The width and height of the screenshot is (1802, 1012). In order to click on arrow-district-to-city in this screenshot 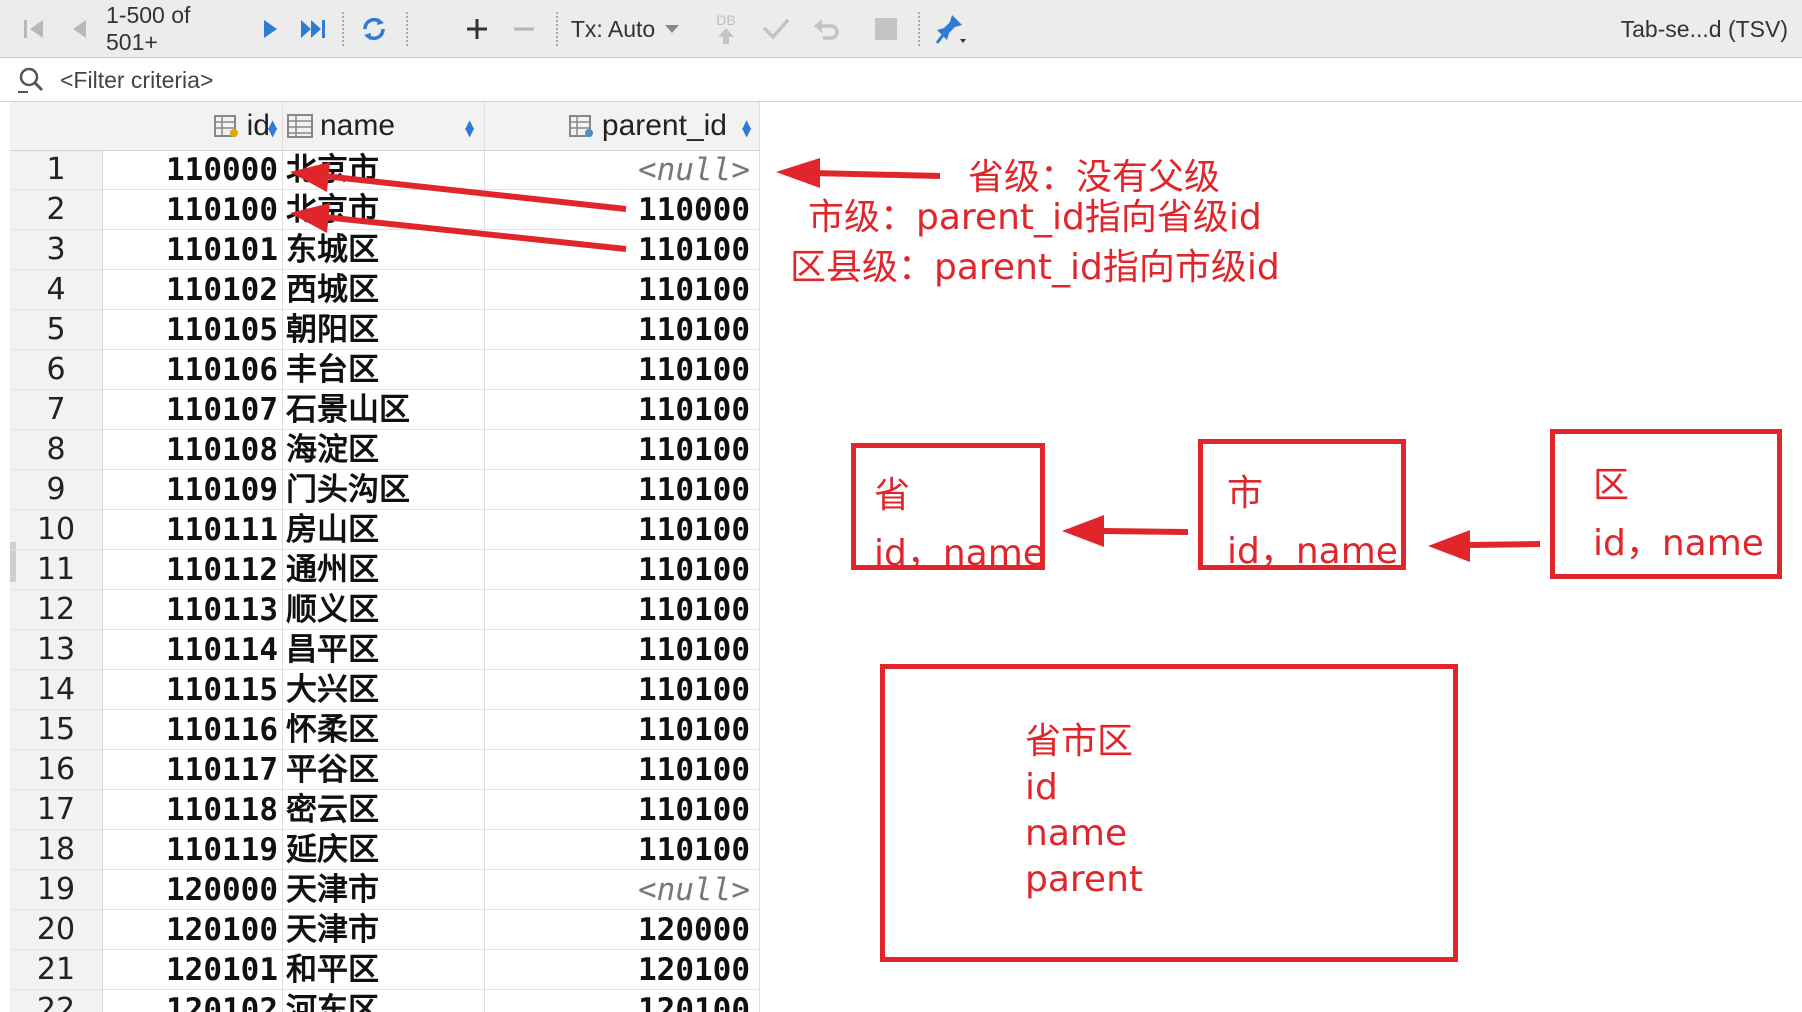, I will do `click(458, 227)`.